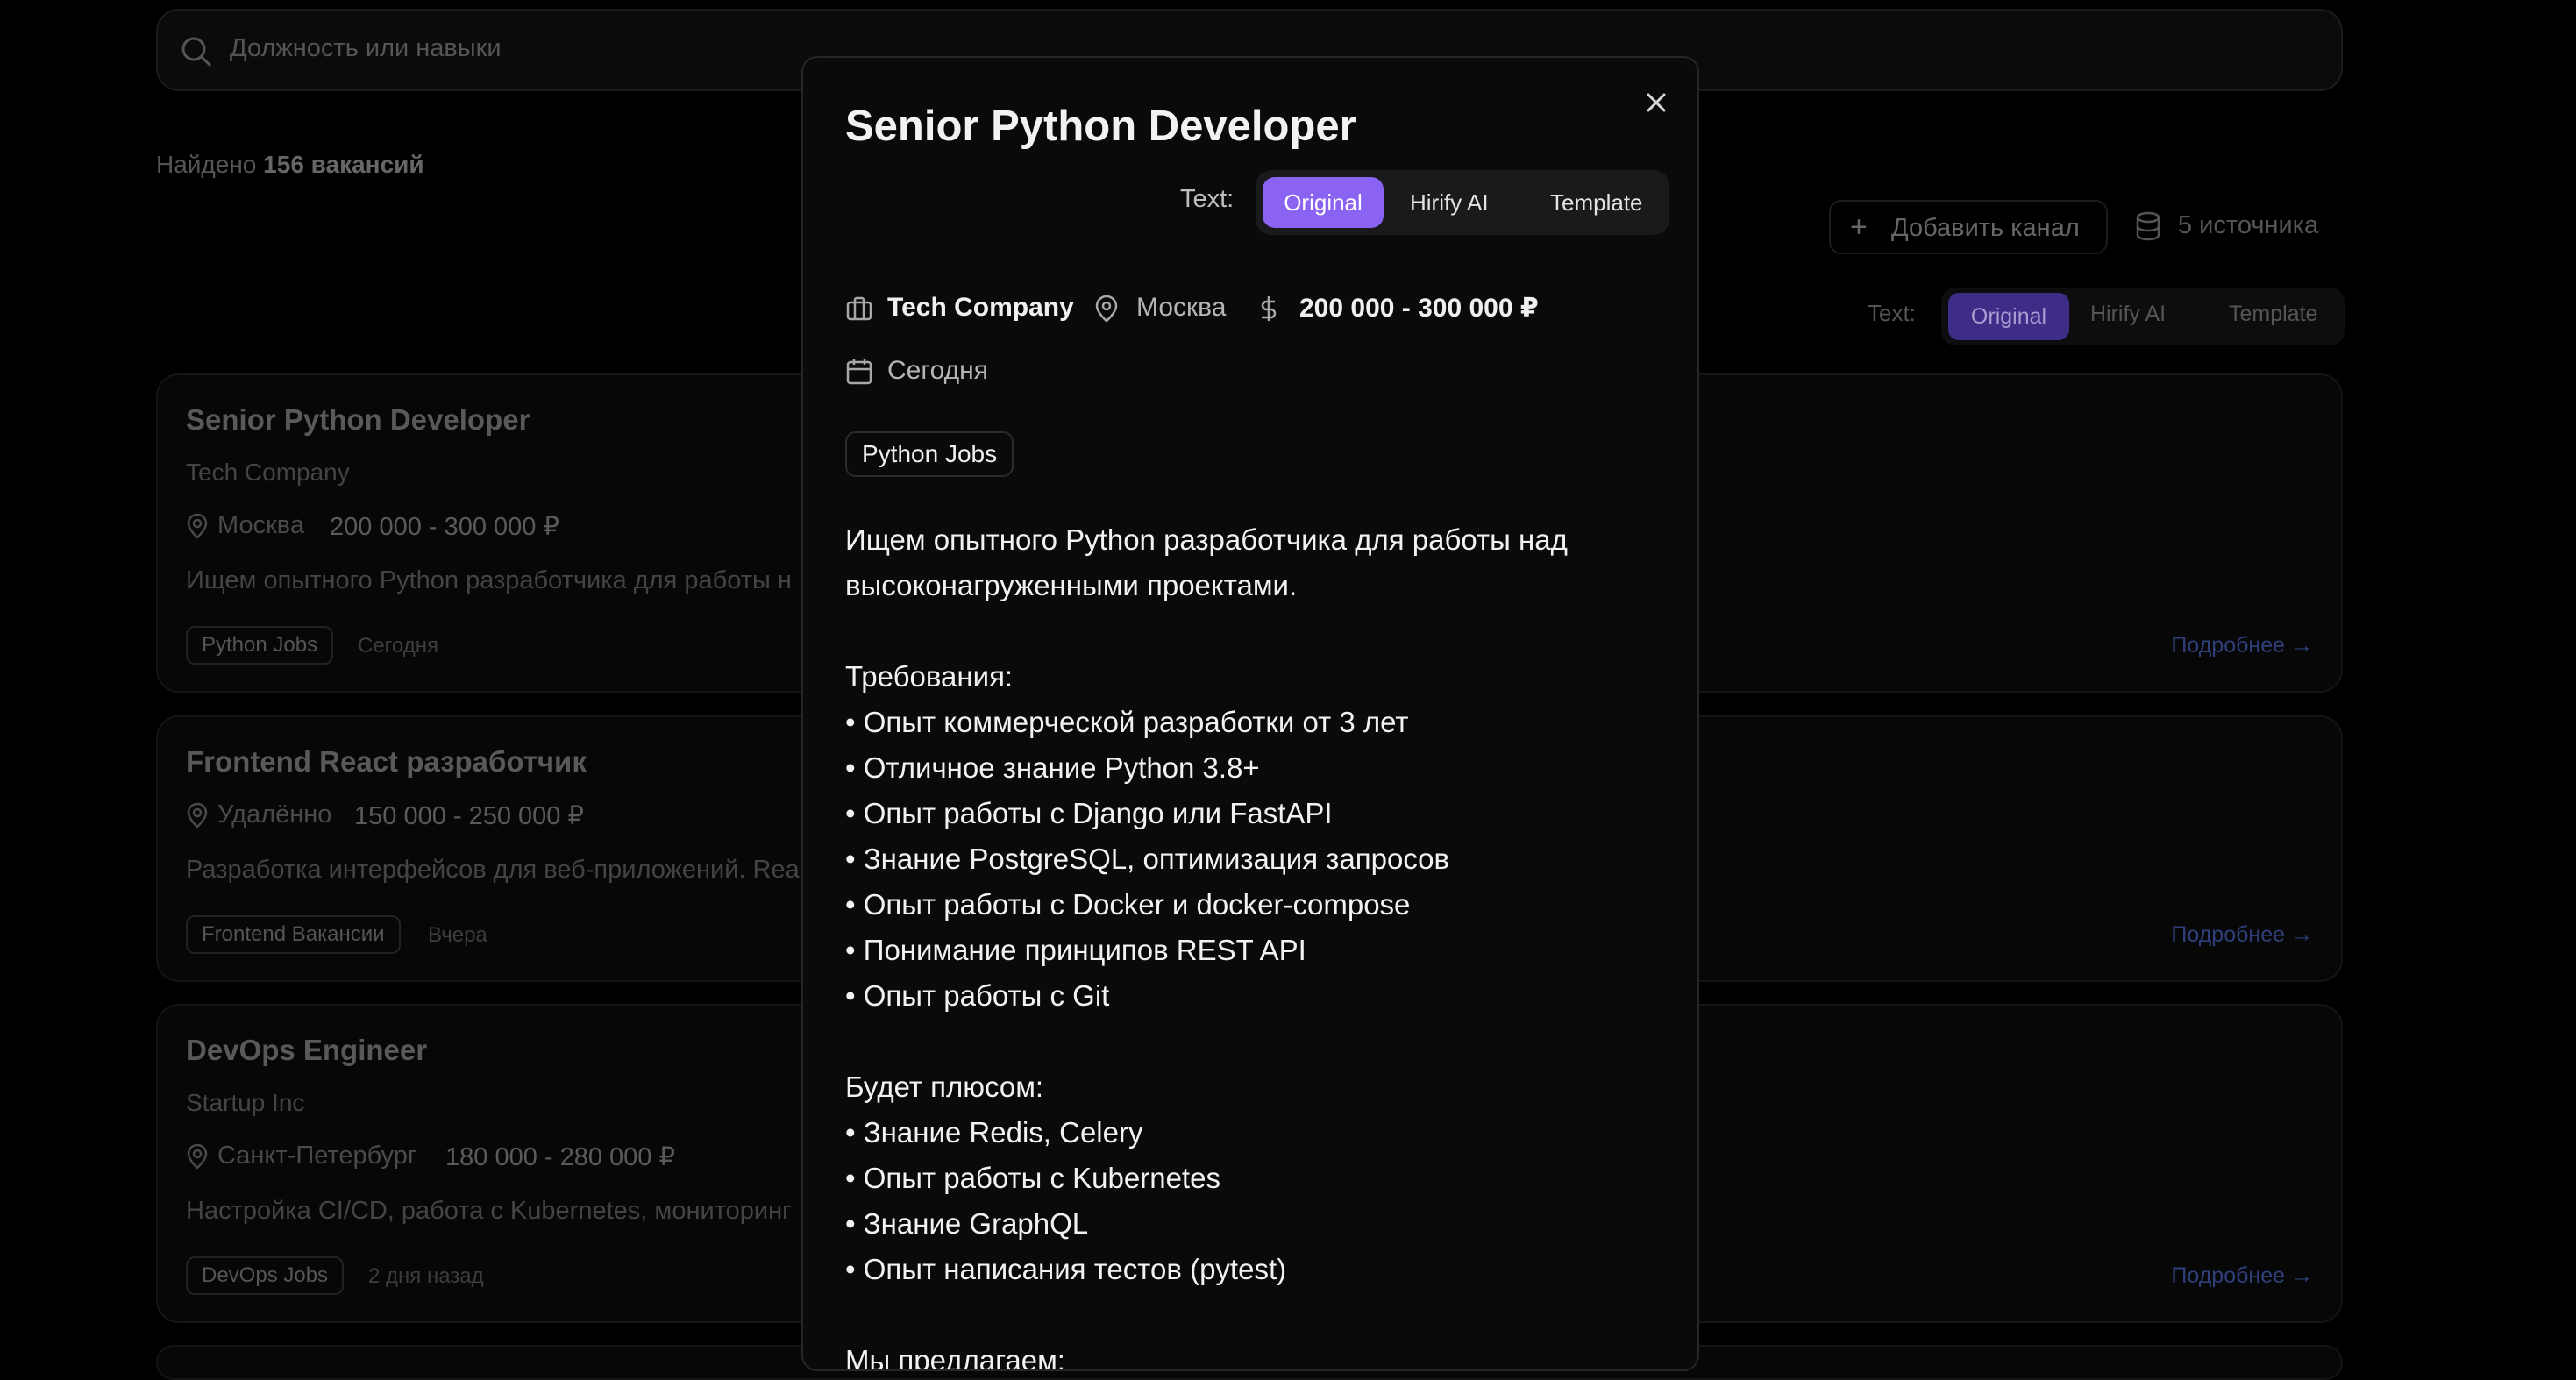 The height and width of the screenshot is (1380, 2576). I want to click on job-title: Senior Python Developer, so click(358, 420).